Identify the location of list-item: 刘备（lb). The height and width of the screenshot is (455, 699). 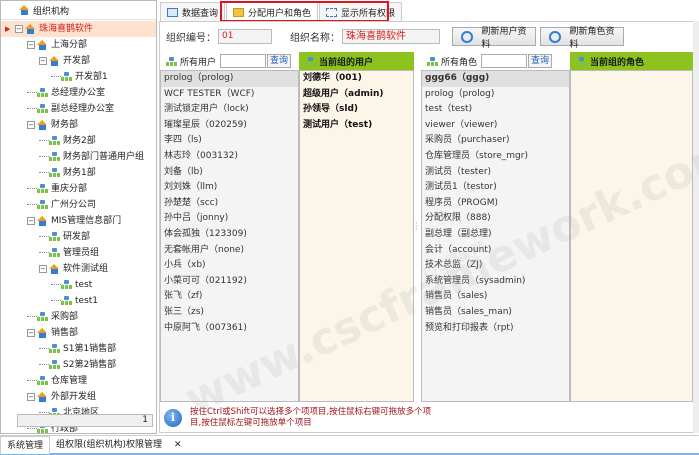
(229, 173).